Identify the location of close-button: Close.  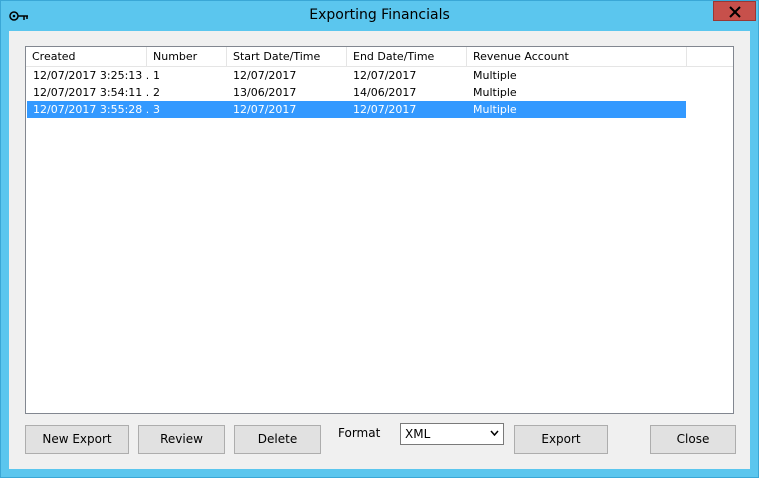
(693, 439).